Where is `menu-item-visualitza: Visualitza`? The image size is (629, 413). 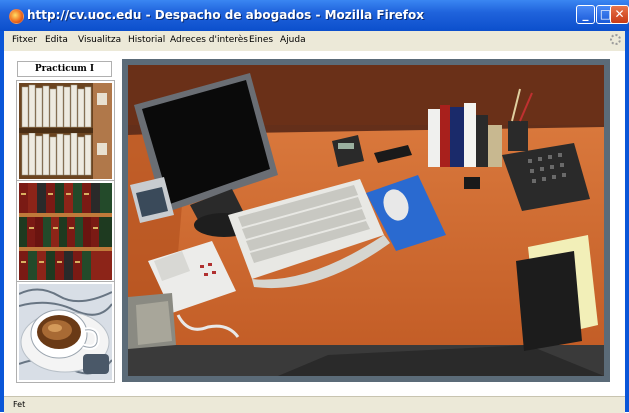 menu-item-visualitza: Visualitza is located at coordinates (99, 40).